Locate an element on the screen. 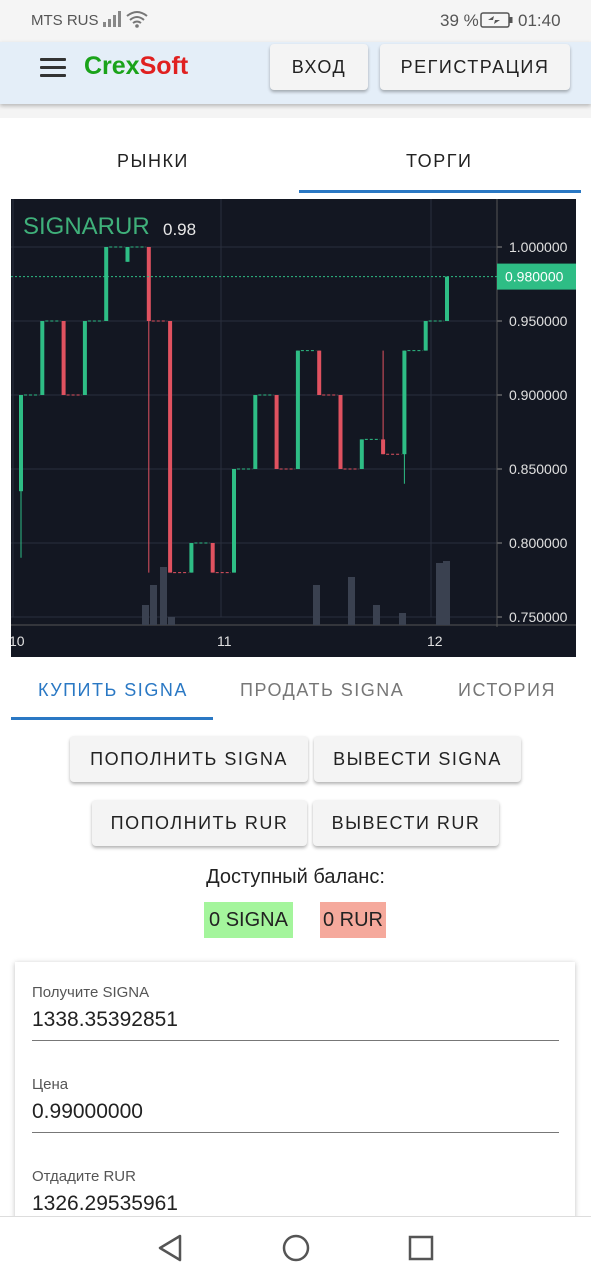  tab-history: ИСТОРИЯ is located at coordinates (507, 690).